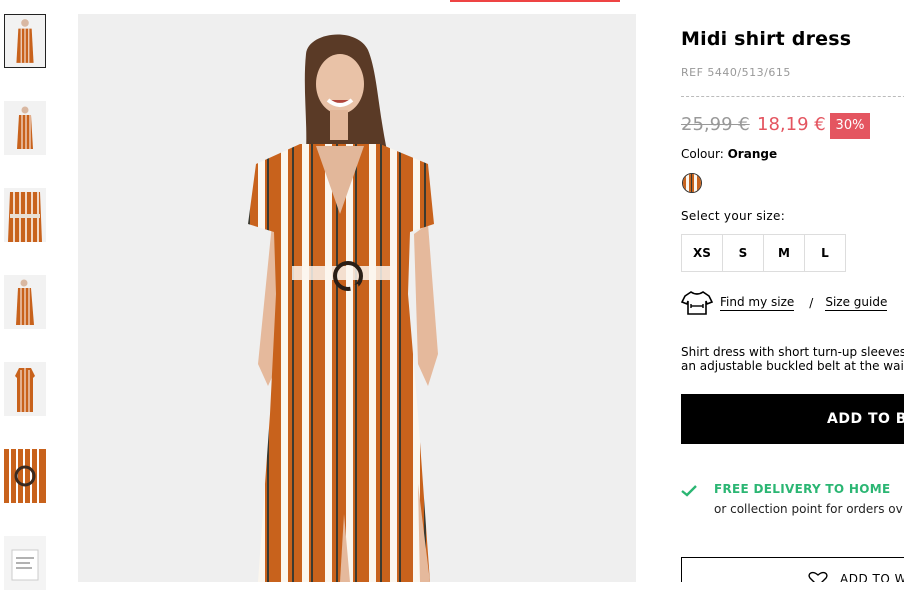 This screenshot has height=590, width=904. Describe the element at coordinates (689, 491) in the screenshot. I see `checkmark-icon` at that location.